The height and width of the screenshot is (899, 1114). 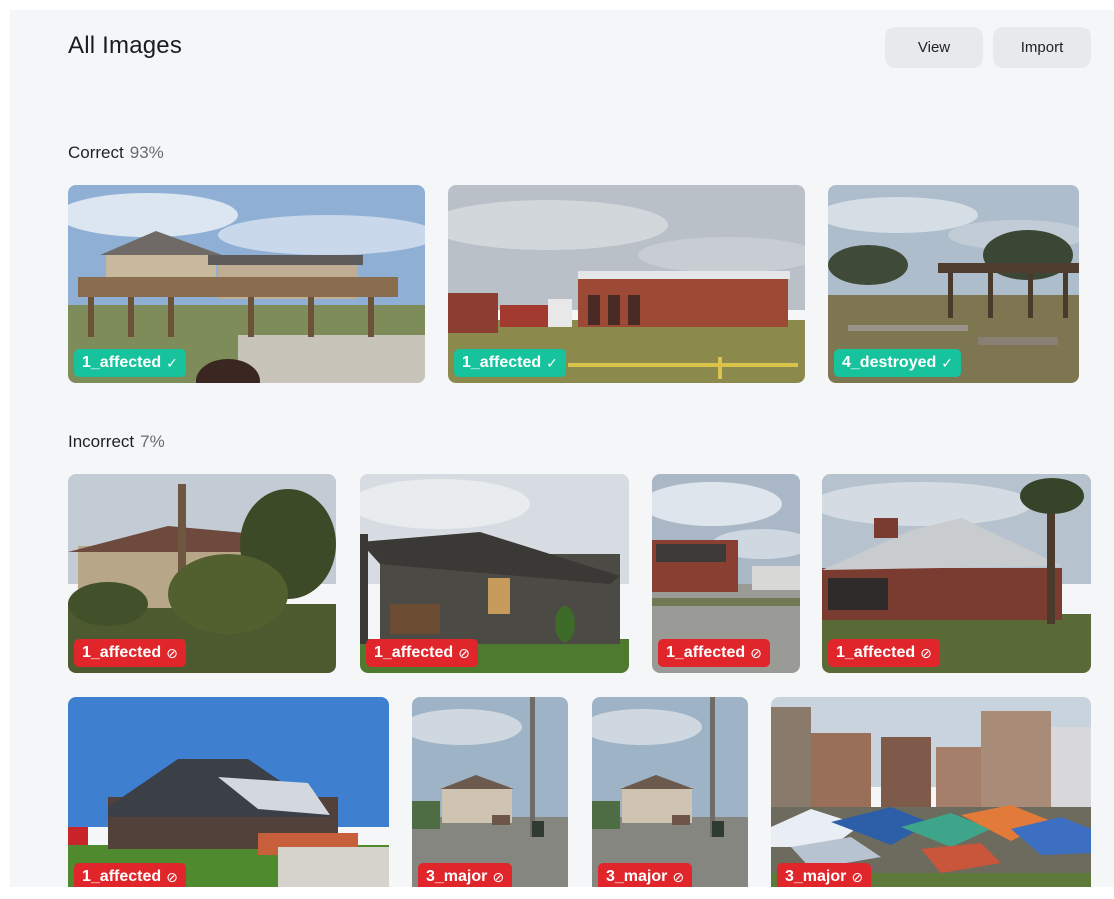 What do you see at coordinates (953, 284) in the screenshot?
I see `image-card: 4_destroyed ✓` at bounding box center [953, 284].